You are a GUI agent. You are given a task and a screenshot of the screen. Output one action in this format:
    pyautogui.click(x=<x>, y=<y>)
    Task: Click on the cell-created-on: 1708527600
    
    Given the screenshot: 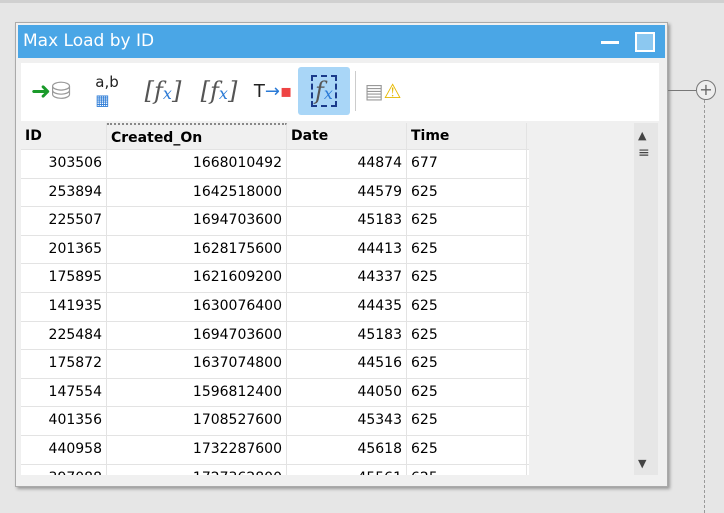 What is the action you would take?
    pyautogui.click(x=197, y=421)
    